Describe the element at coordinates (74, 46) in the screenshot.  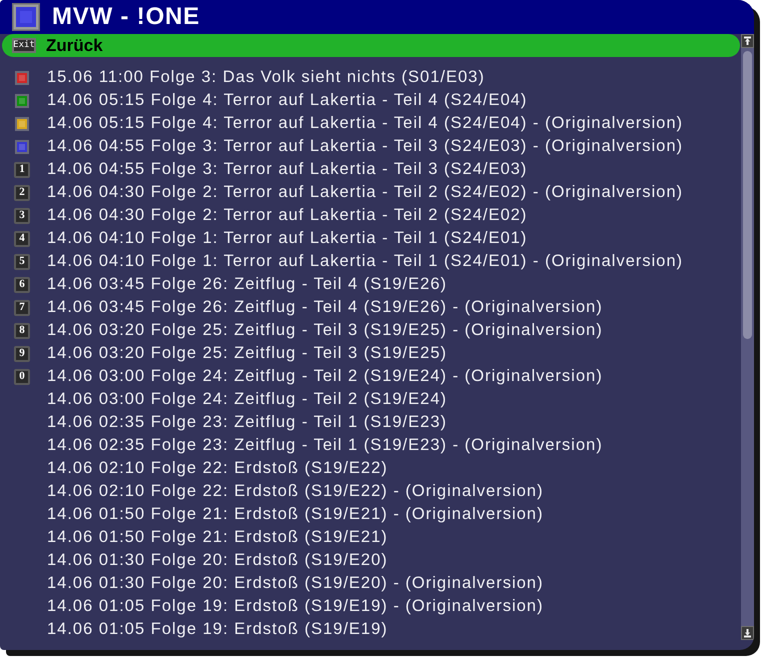
I see `back-label: Zurück` at that location.